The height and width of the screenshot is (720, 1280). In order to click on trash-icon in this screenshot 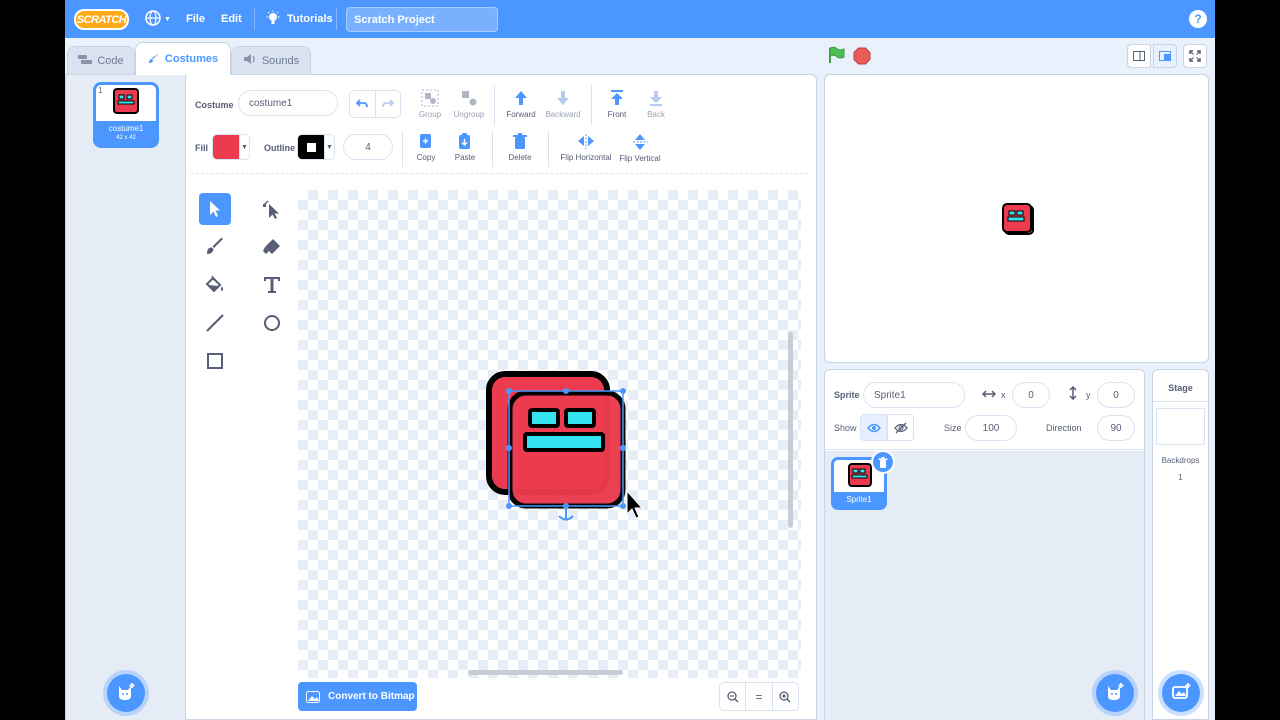, I will do `click(520, 141)`.